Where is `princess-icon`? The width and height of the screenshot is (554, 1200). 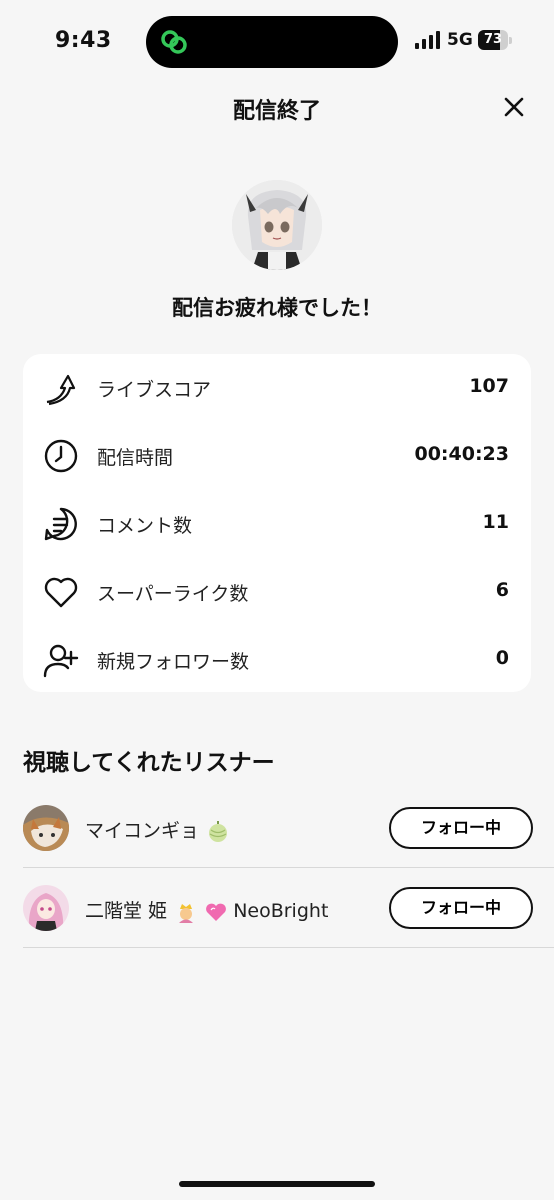 princess-icon is located at coordinates (186, 913).